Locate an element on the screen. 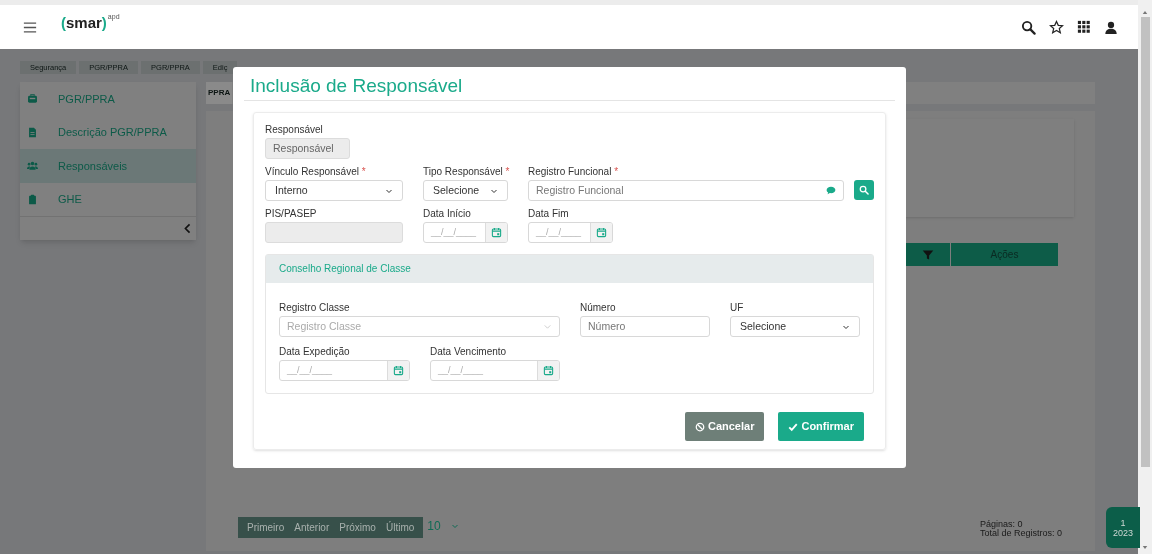 This screenshot has height=554, width=1152. check-icon is located at coordinates (793, 426).